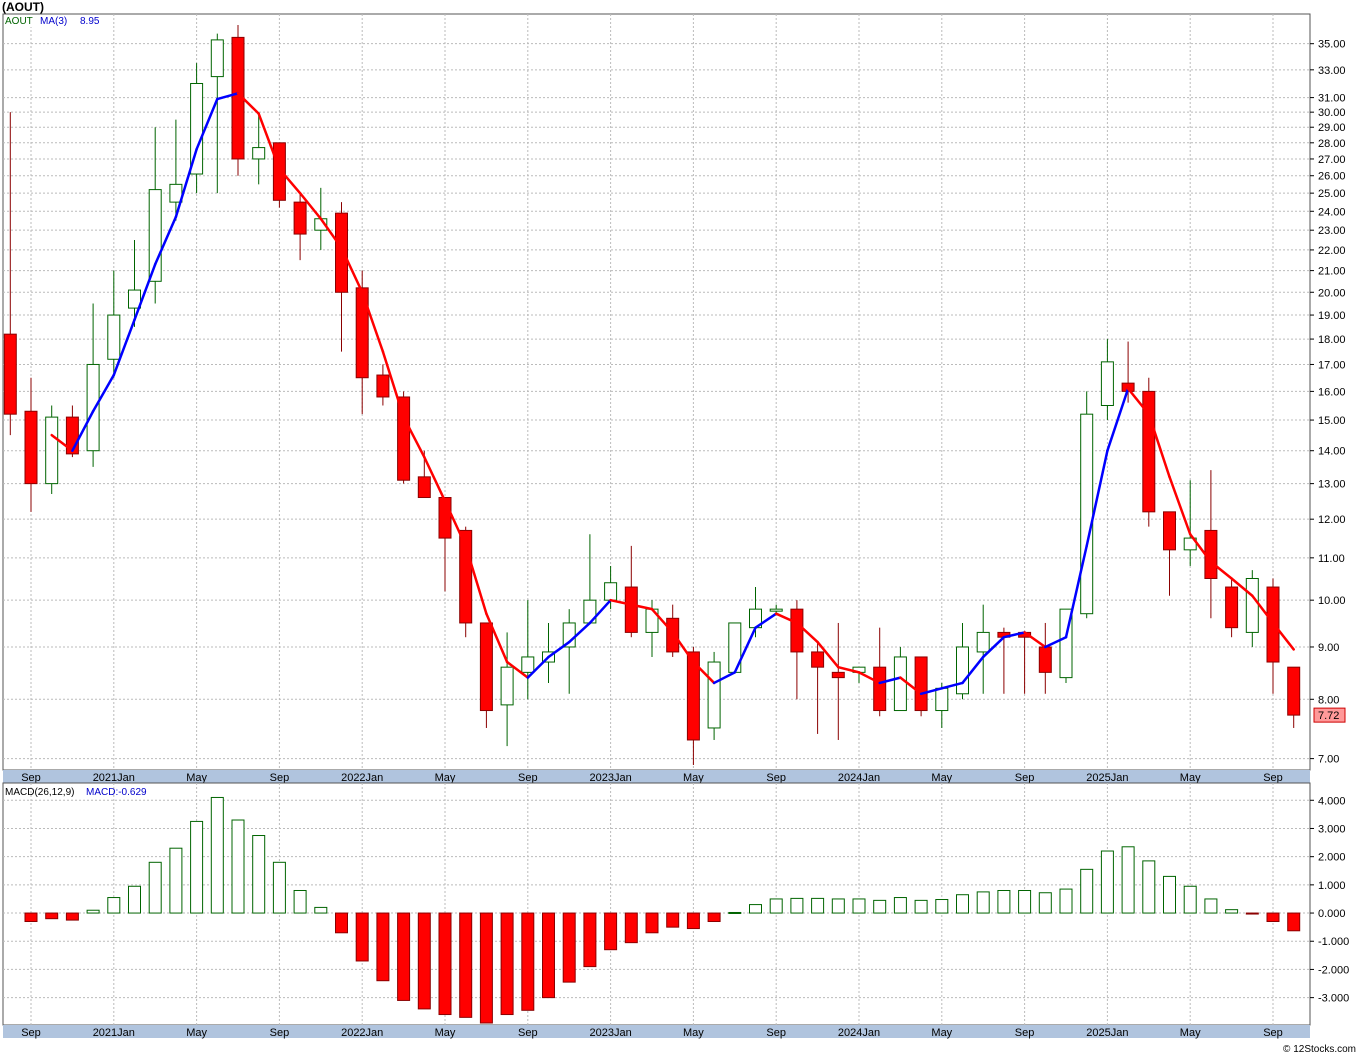 The image size is (1360, 1056). I want to click on price-tick-label: 13.00, so click(1332, 485).